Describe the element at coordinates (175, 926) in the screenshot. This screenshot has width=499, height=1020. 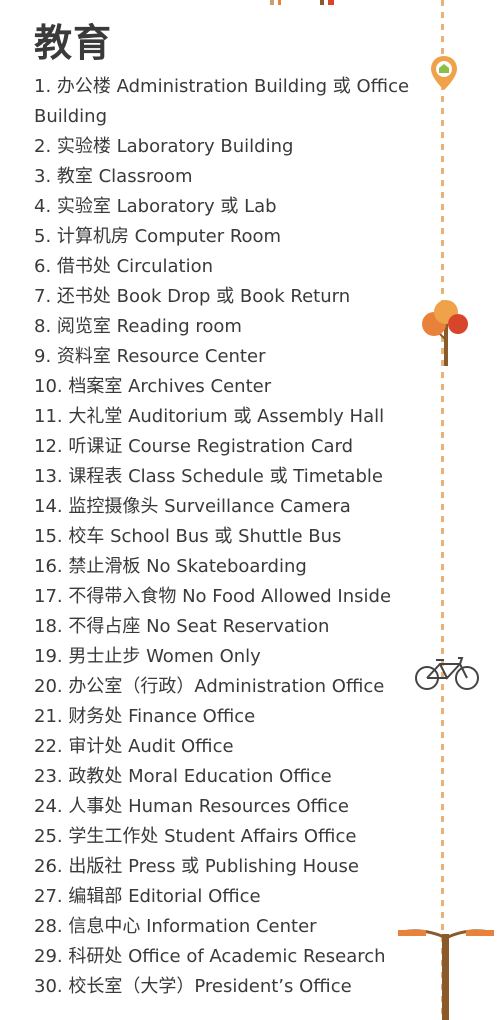
I see `list-item: 28. 信息中心 Information Center` at that location.